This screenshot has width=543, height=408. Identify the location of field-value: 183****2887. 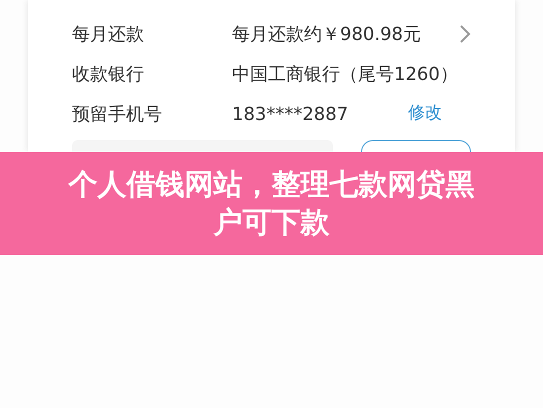
(290, 114).